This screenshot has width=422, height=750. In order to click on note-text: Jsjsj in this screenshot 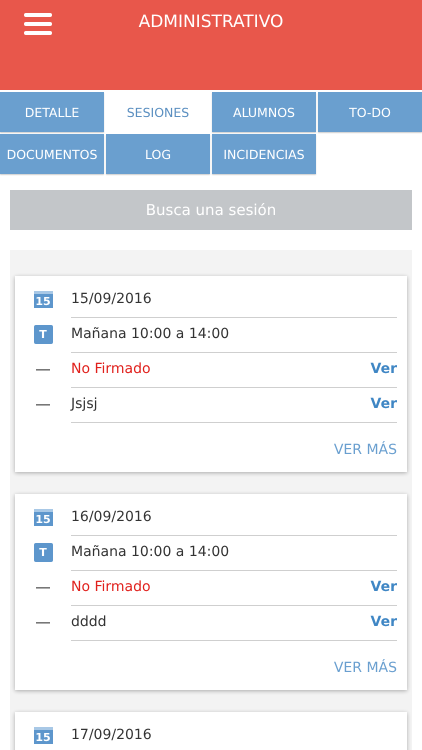, I will do `click(84, 404)`.